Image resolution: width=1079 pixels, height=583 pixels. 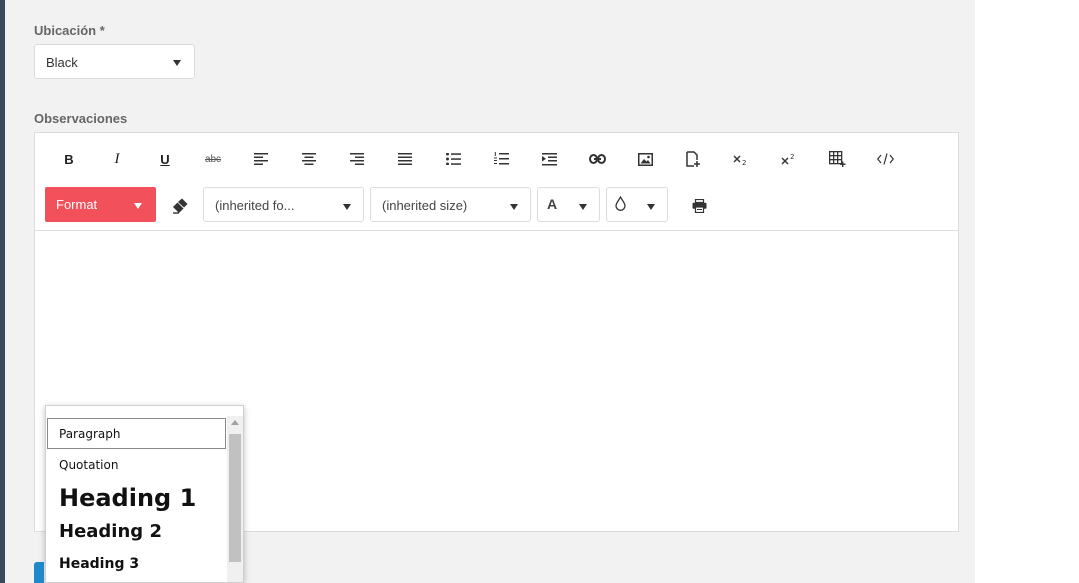 I want to click on new-document-icon, so click(x=692, y=159).